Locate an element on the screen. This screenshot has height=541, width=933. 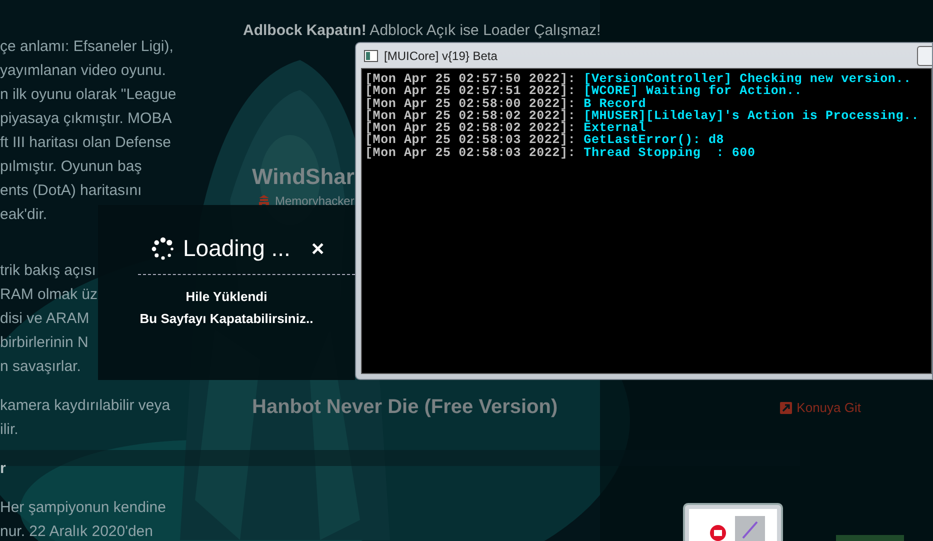
author-name: Memoryhacker is located at coordinates (314, 201).